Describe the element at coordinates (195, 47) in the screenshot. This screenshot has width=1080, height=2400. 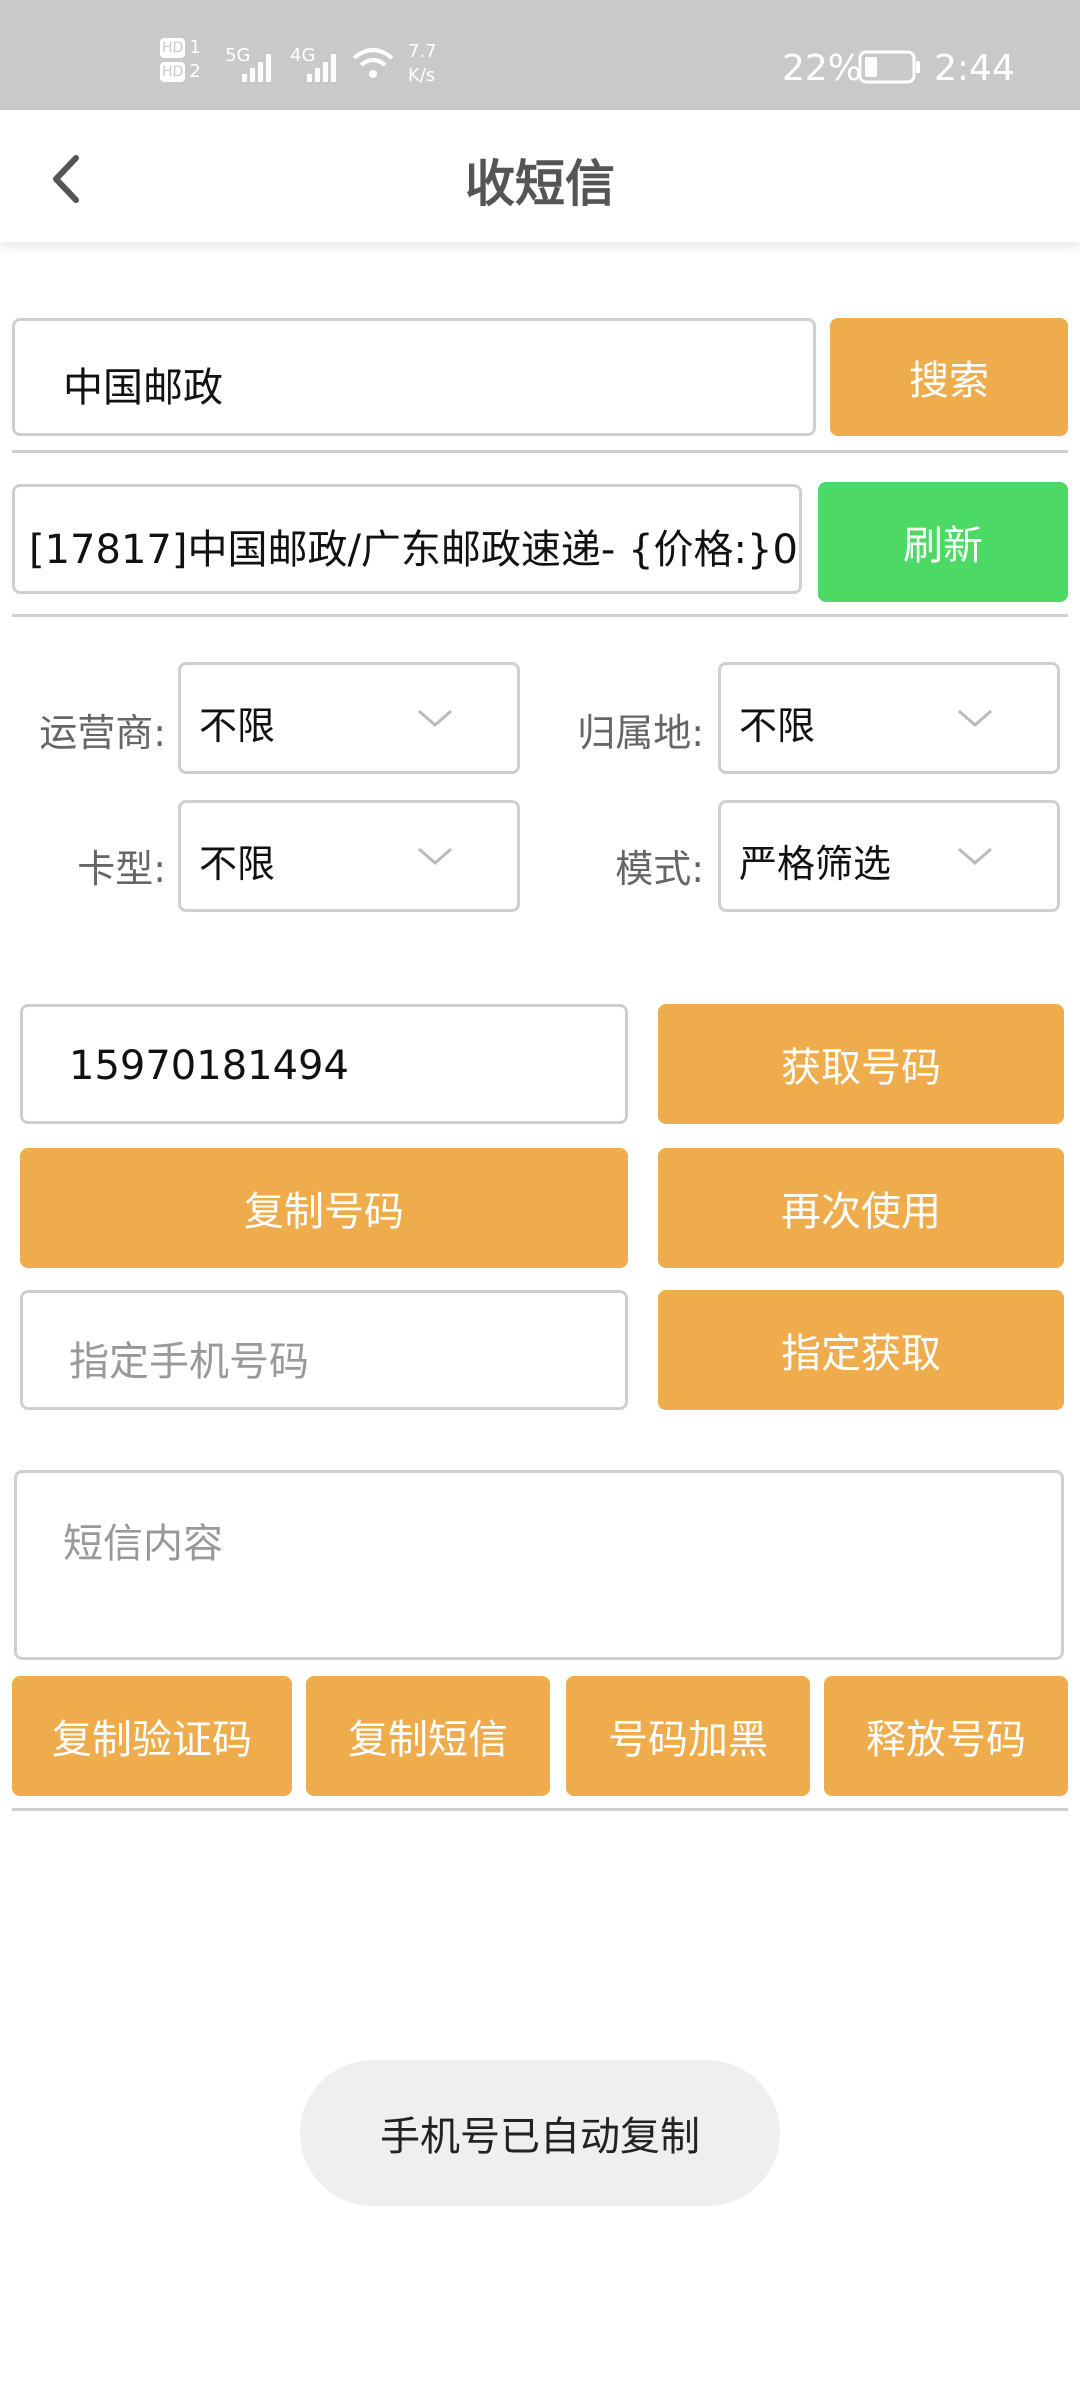
I see `sim1-label: 1` at that location.